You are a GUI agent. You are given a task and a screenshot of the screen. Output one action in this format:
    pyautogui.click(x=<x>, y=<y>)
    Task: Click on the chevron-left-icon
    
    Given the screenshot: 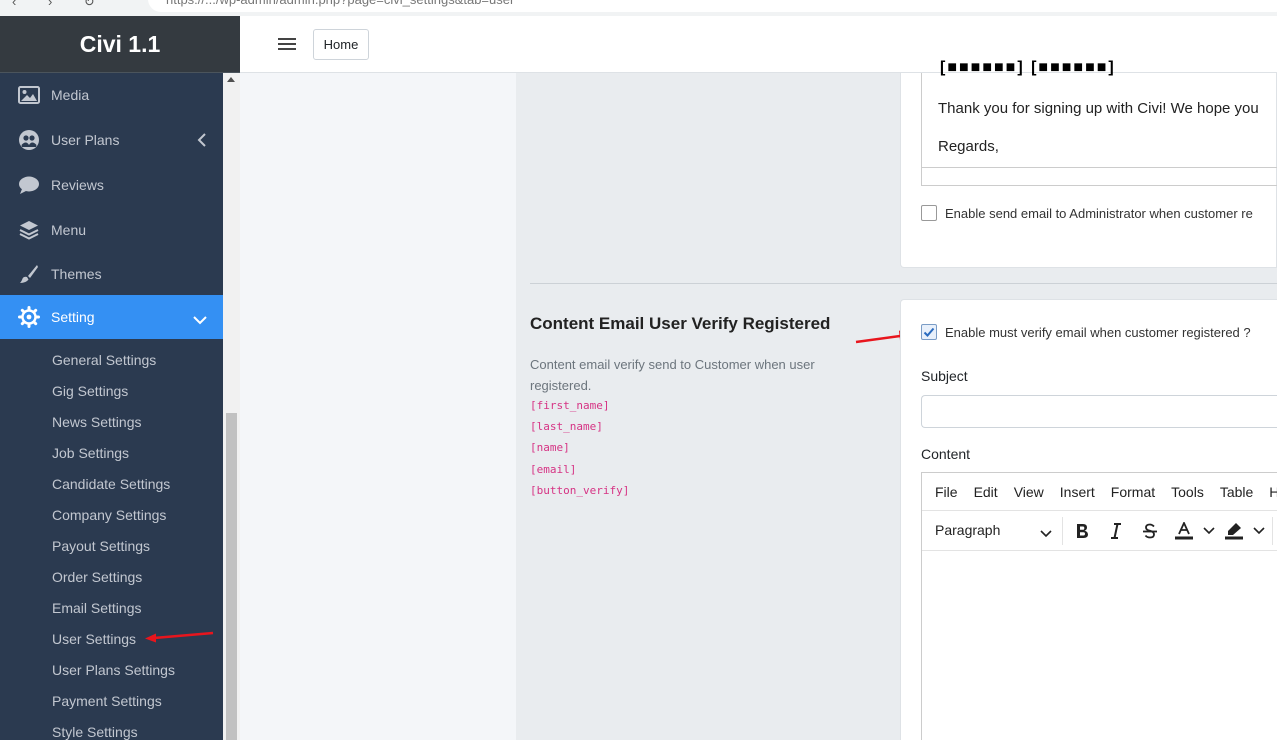 What is the action you would take?
    pyautogui.click(x=202, y=141)
    